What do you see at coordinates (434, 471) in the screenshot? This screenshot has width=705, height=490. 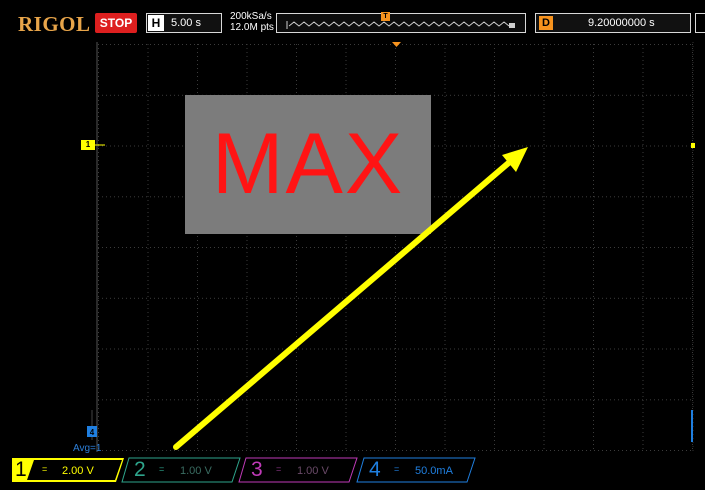 I see `channel4-scale: 50.0mA` at bounding box center [434, 471].